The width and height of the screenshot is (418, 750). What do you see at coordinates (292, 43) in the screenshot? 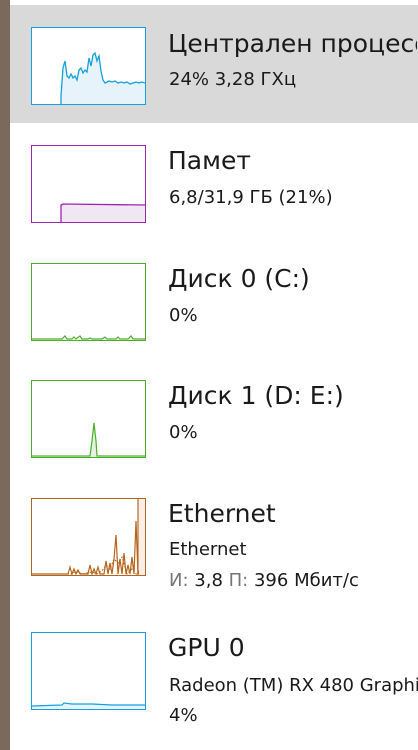
I see `cpu-title: Централен процесор` at bounding box center [292, 43].